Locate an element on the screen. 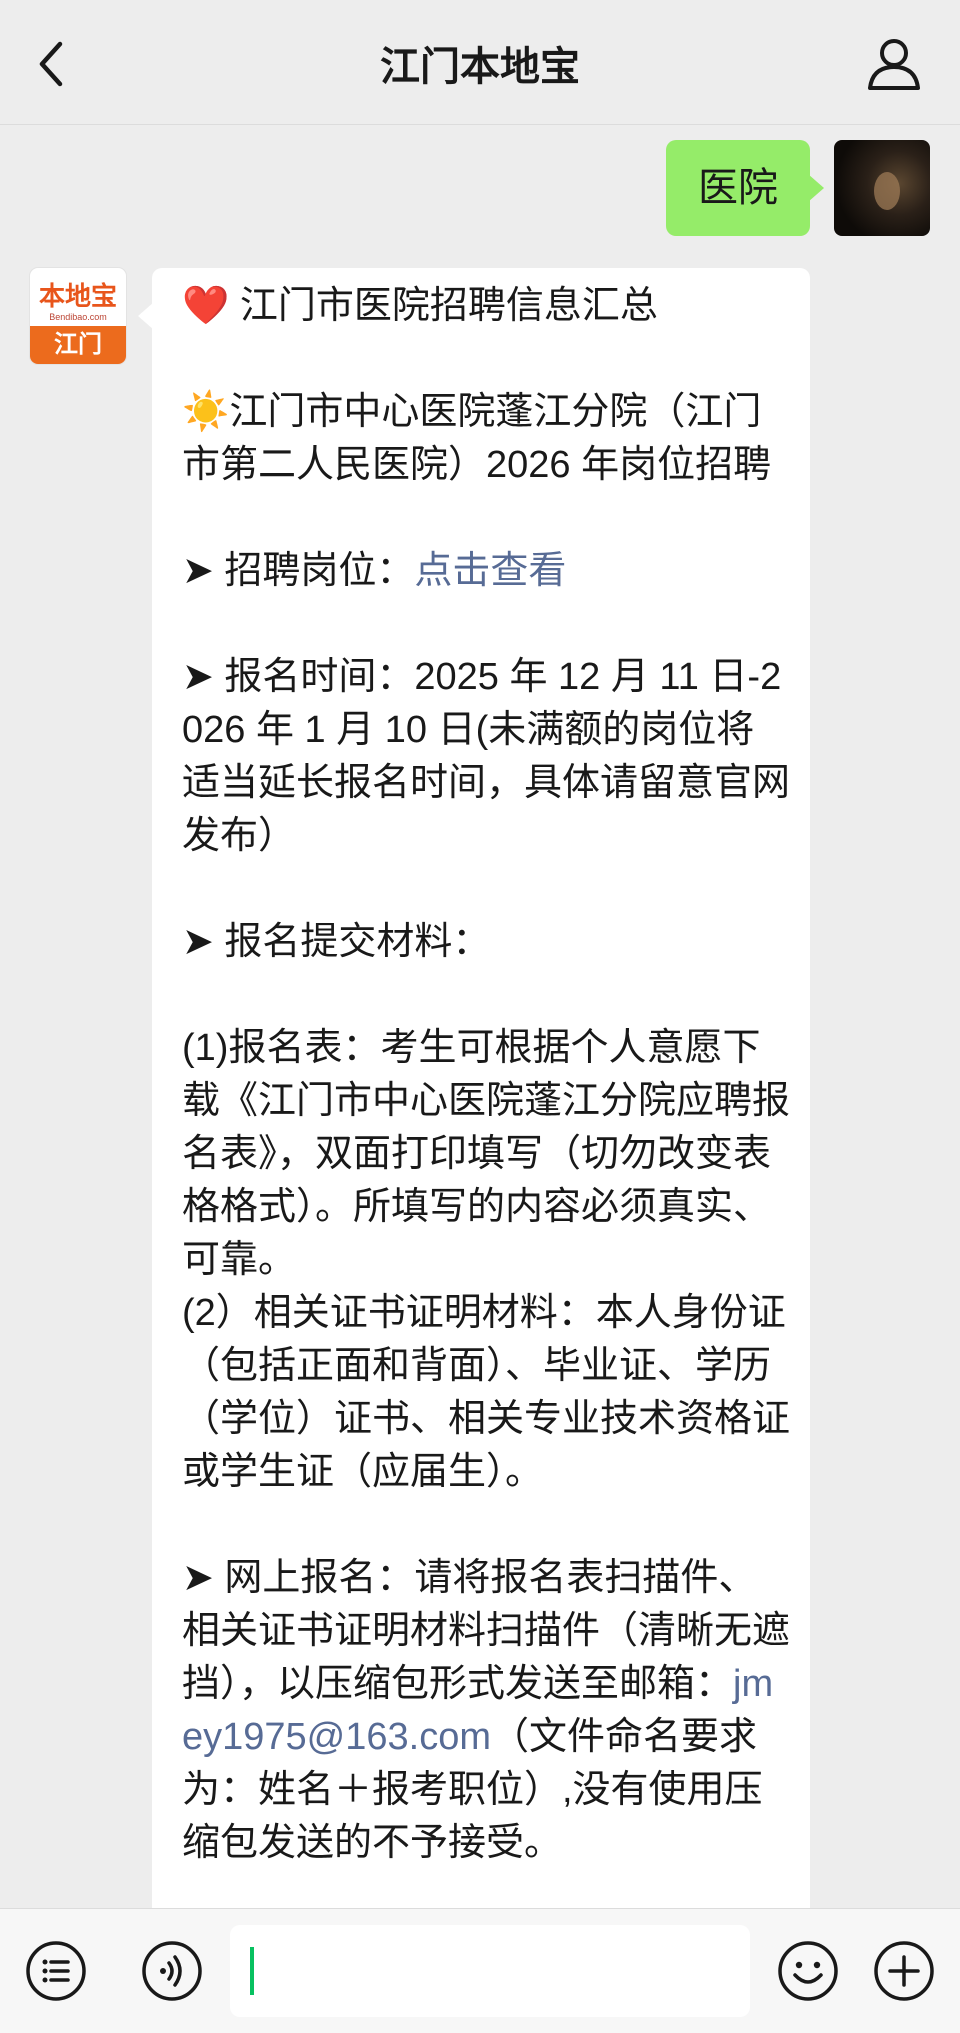 This screenshot has height=2033, width=960. official-account-avatar: 本地宝 Bendibao.com 江门 is located at coordinates (78, 316).